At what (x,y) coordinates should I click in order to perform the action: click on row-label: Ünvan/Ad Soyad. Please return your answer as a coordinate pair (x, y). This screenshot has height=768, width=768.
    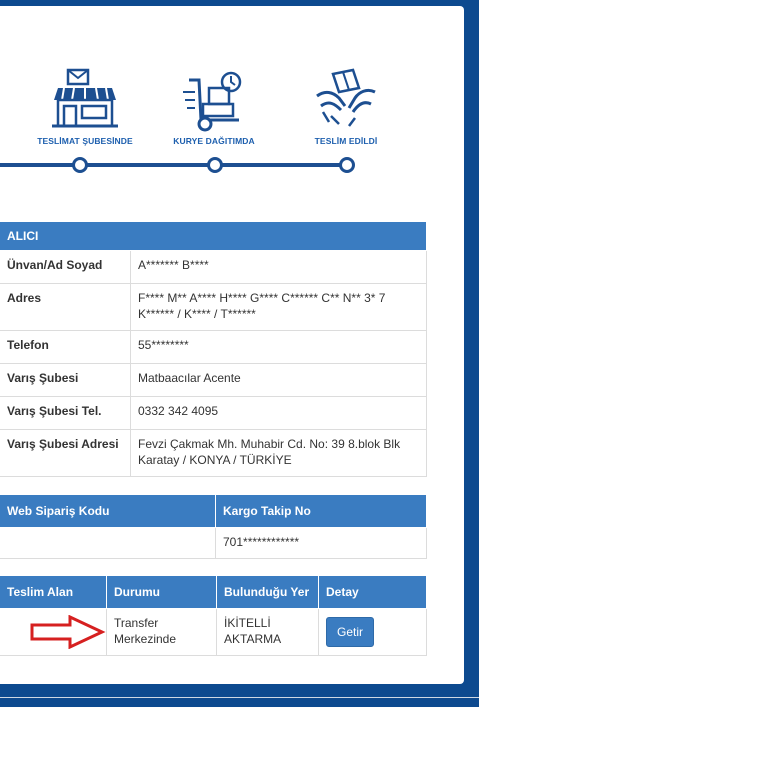
    Looking at the image, I should click on (65, 267).